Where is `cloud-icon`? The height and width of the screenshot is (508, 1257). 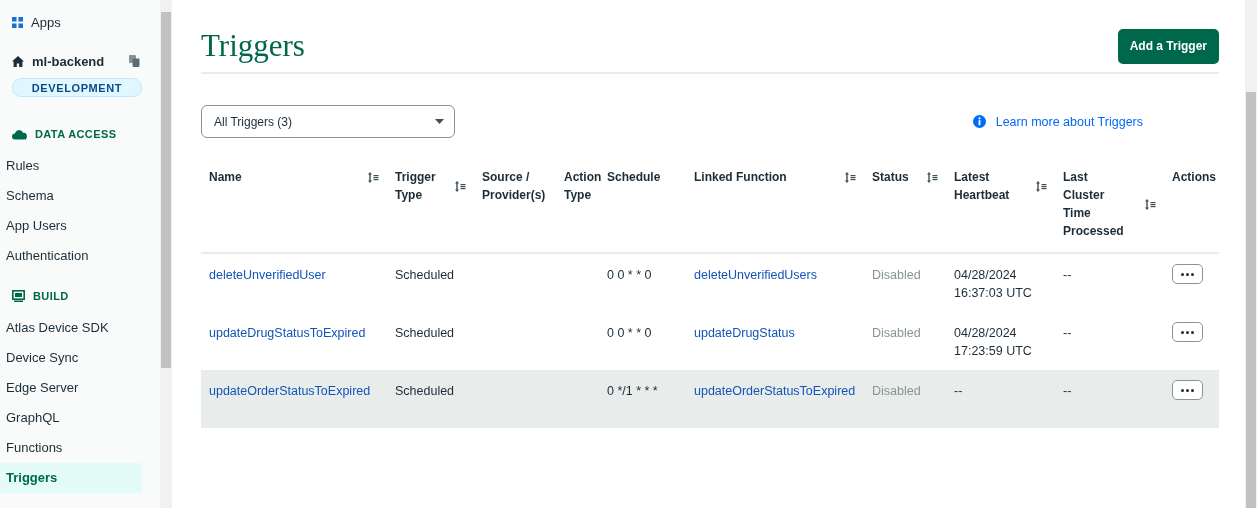
cloud-icon is located at coordinates (19, 134).